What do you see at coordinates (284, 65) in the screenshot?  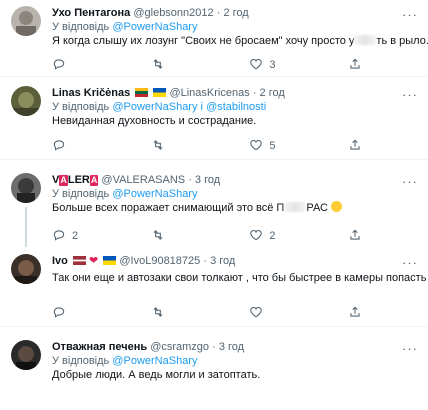 I see `like-button: 3` at bounding box center [284, 65].